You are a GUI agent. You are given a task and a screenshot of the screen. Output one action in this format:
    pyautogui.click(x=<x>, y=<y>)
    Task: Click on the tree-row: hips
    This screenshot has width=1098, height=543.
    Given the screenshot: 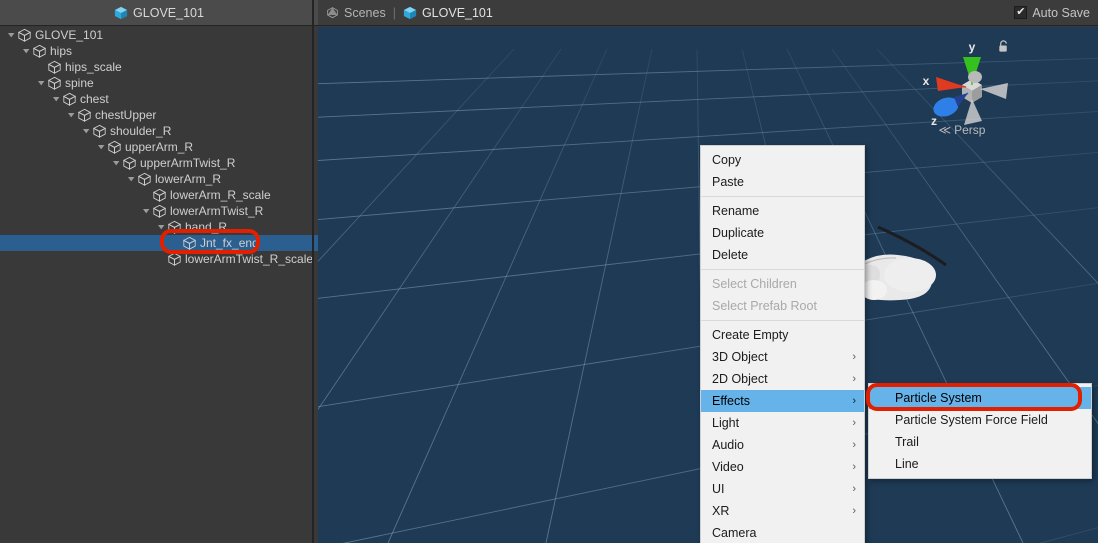 What is the action you would take?
    pyautogui.click(x=159, y=51)
    